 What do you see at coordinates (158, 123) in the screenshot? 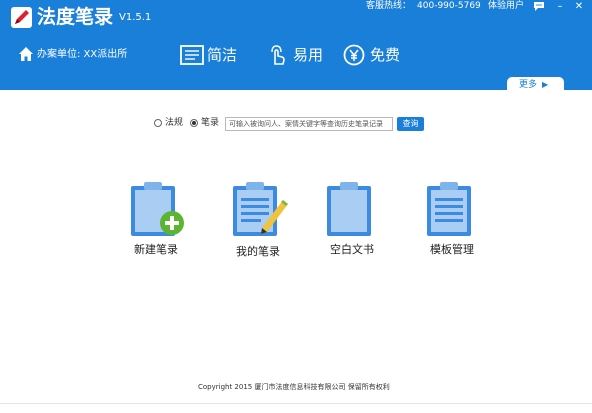
I see `radio-regulations-dot` at bounding box center [158, 123].